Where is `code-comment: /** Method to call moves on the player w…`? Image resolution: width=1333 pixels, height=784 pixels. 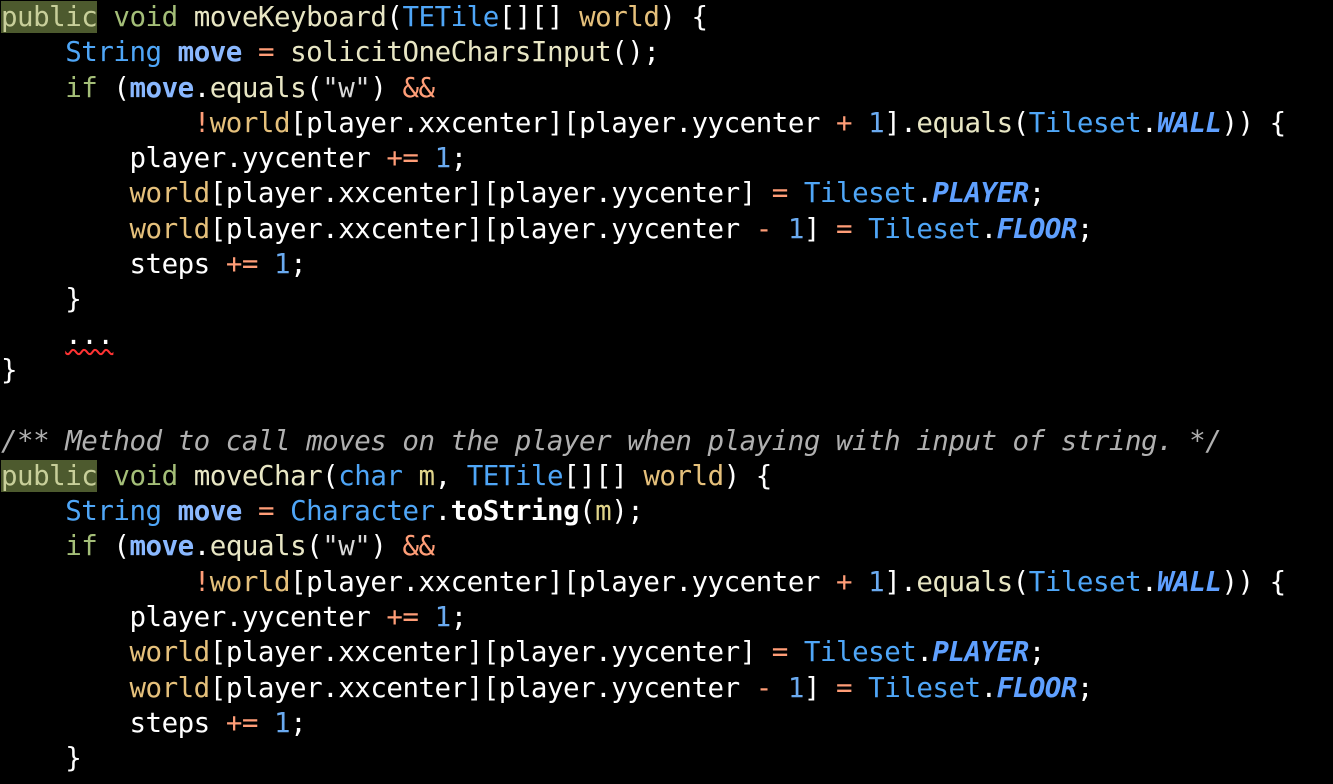 code-comment: /** Method to call moves on the player w… is located at coordinates (611, 440).